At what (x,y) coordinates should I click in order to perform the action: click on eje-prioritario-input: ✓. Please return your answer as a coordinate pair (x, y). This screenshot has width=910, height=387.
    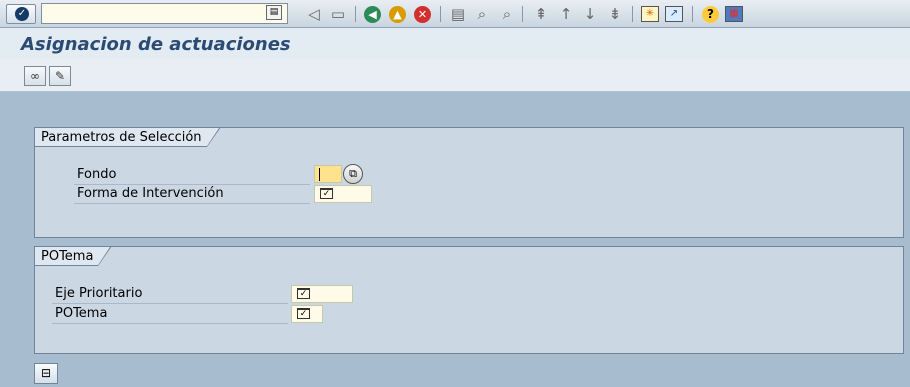
    Looking at the image, I should click on (322, 294).